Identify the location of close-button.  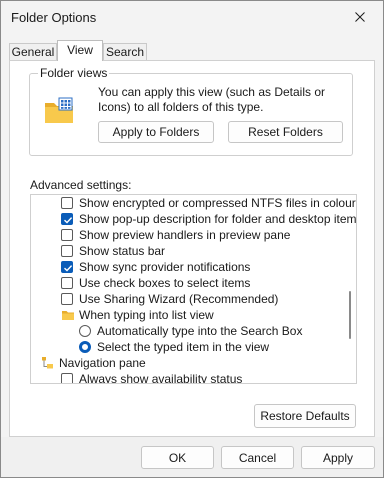
(360, 17).